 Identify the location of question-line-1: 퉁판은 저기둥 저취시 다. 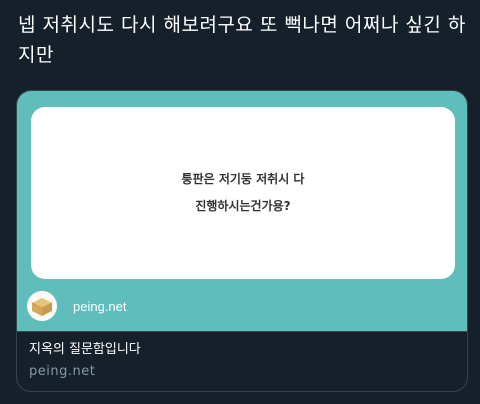
(243, 179).